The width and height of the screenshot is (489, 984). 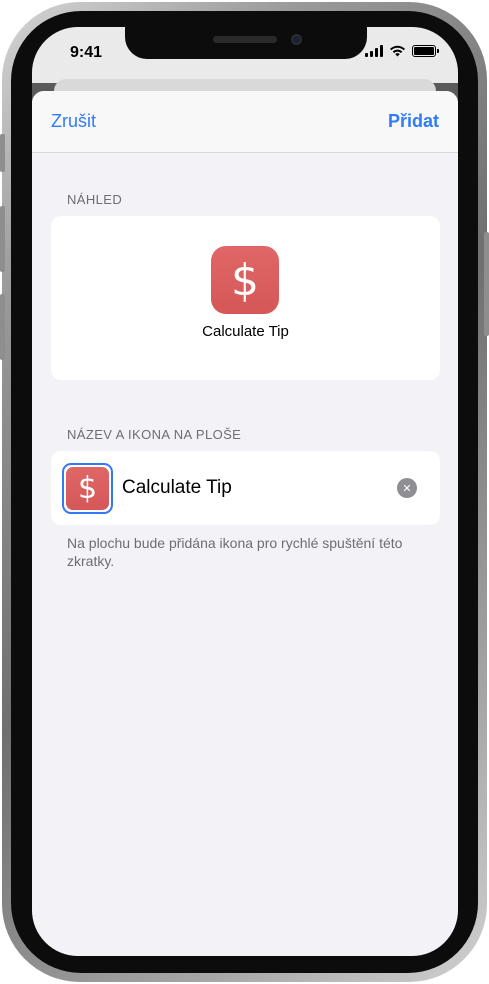 I want to click on name-and-icon-row: $ ✕, so click(x=245, y=488).